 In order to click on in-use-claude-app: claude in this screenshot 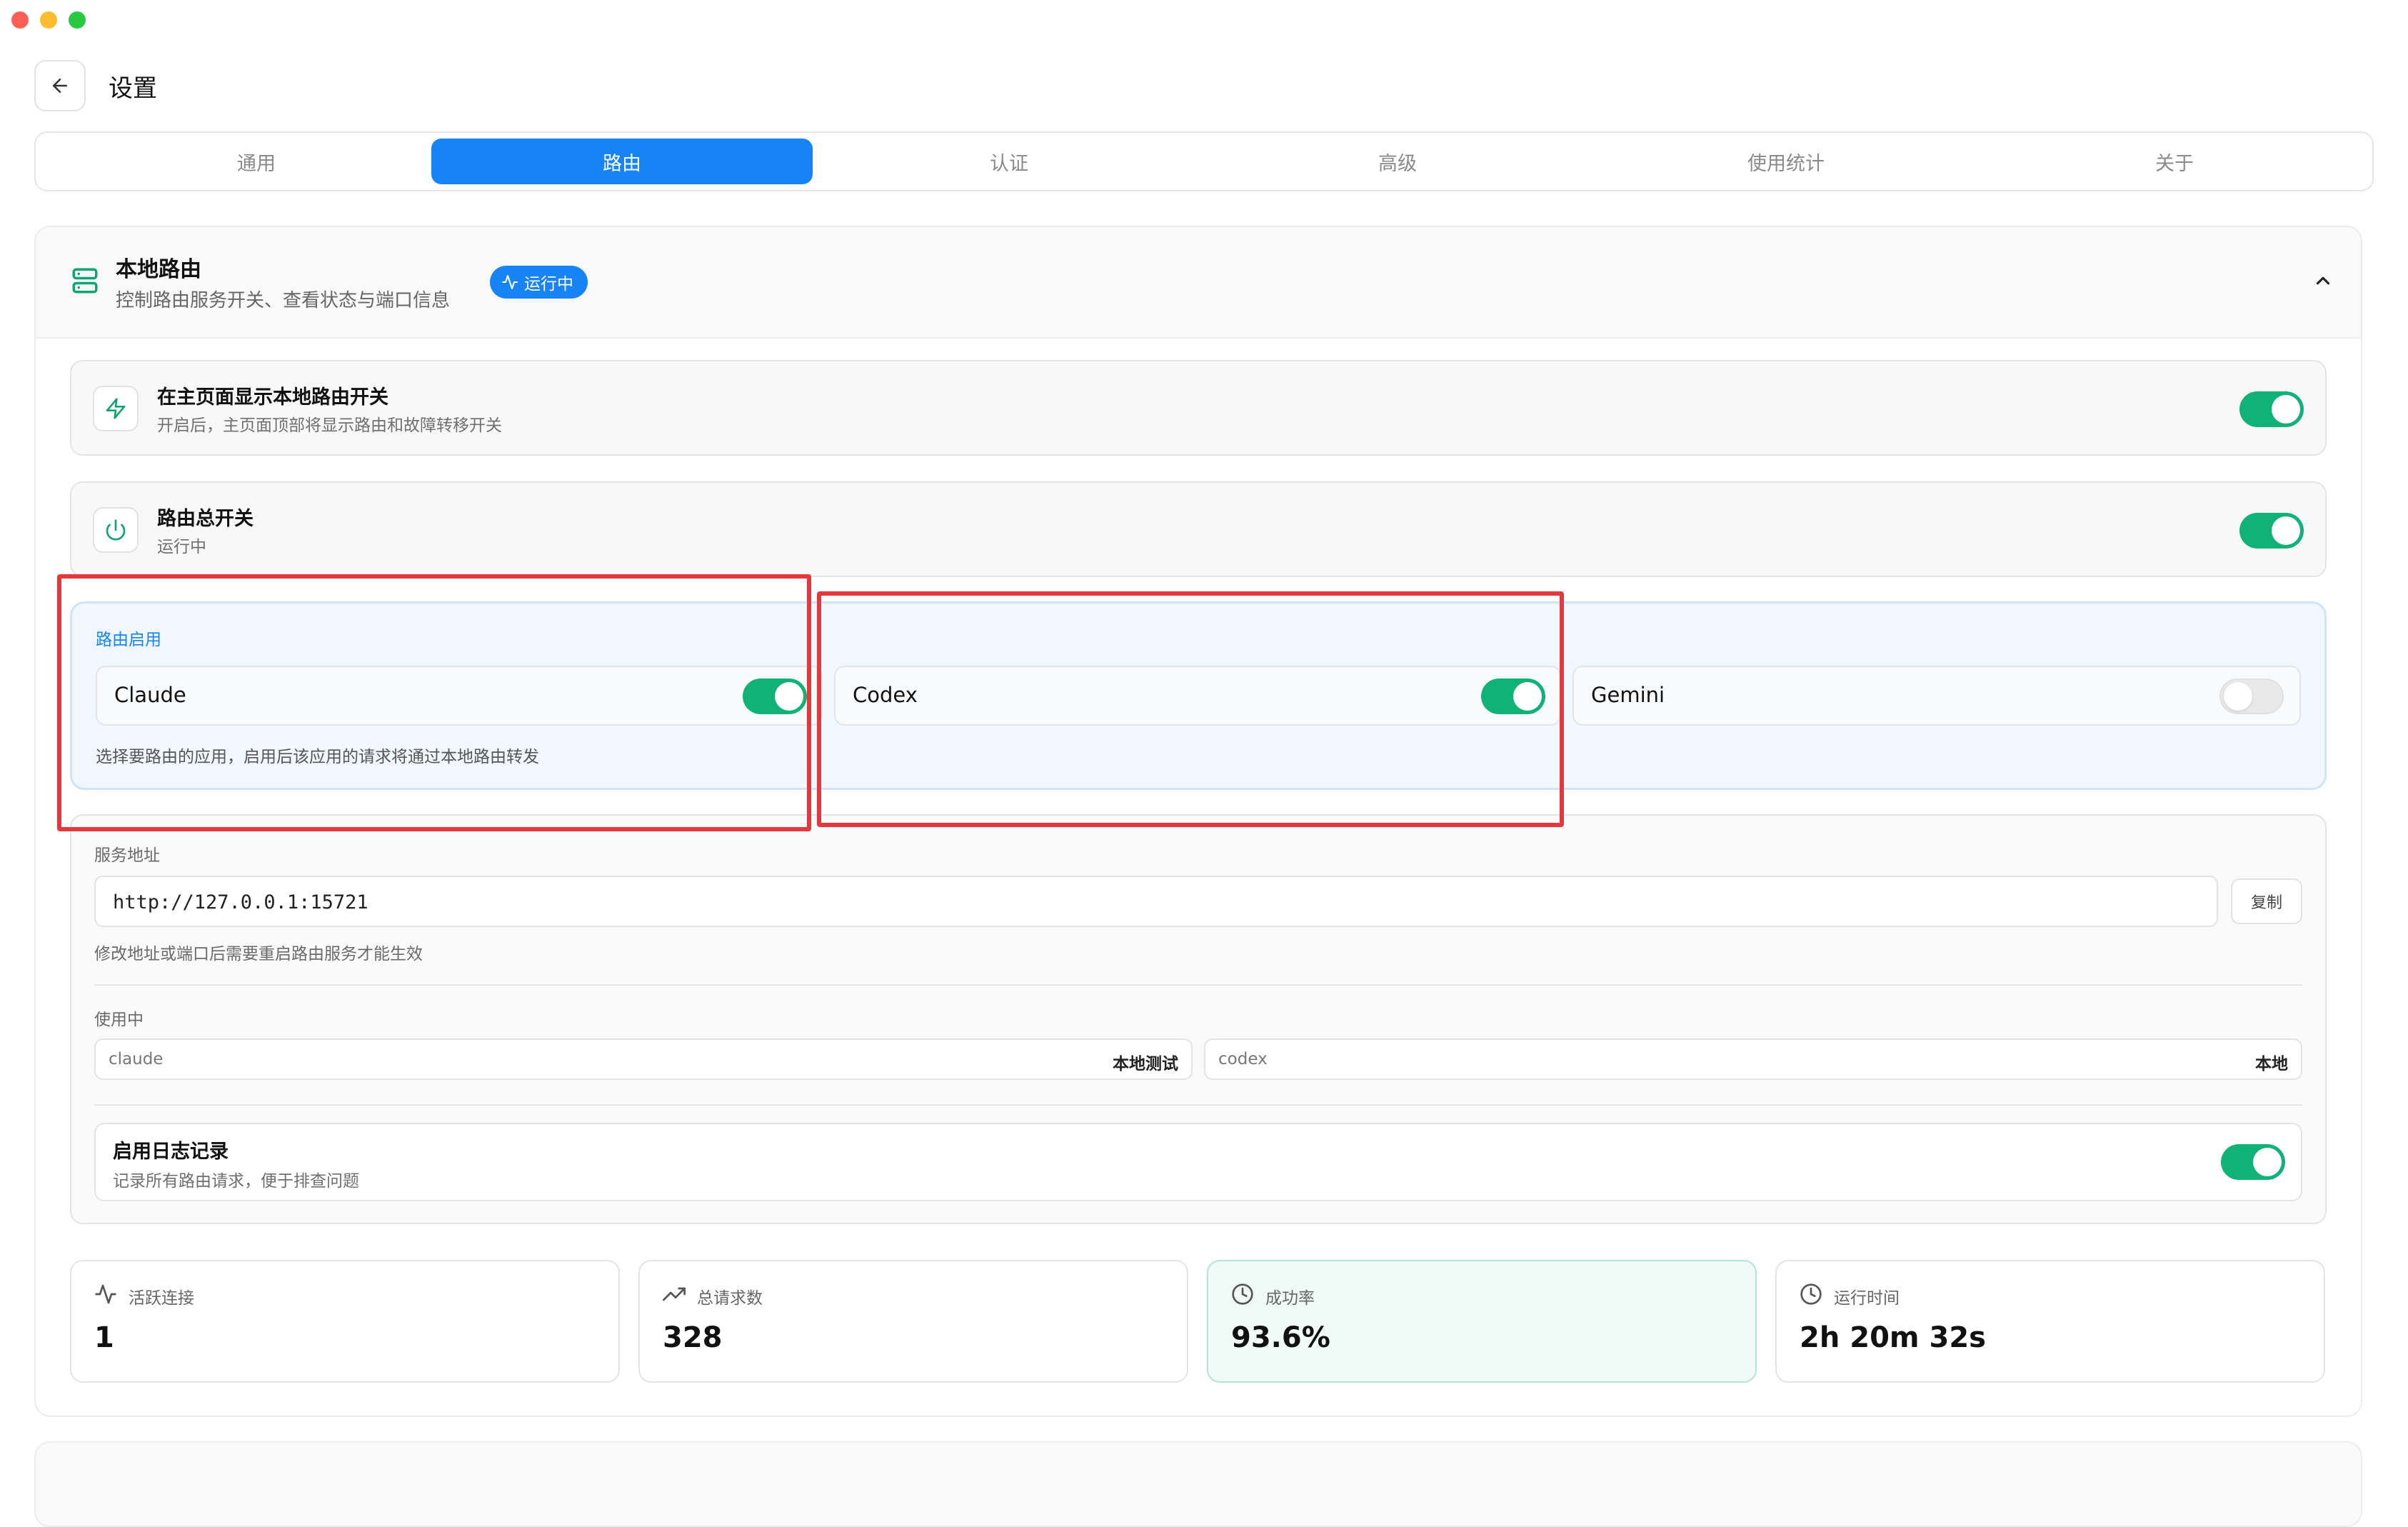, I will do `click(136, 1059)`.